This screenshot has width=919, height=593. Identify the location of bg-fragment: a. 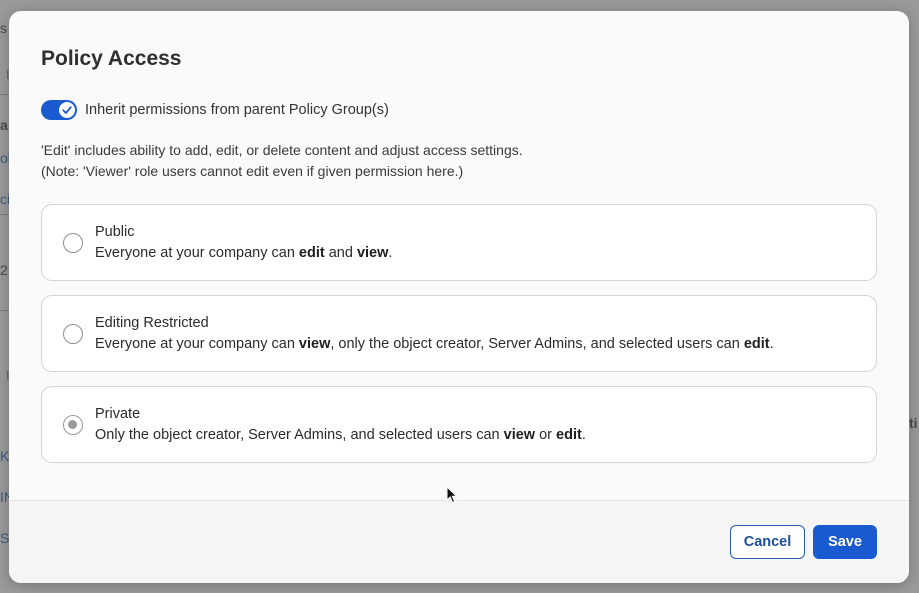
(4, 125).